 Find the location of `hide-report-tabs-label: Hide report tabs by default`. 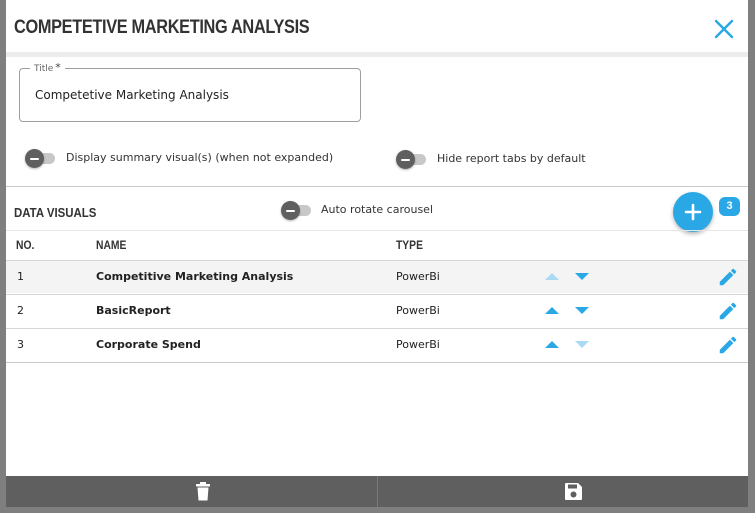

hide-report-tabs-label: Hide report tabs by default is located at coordinates (511, 158).